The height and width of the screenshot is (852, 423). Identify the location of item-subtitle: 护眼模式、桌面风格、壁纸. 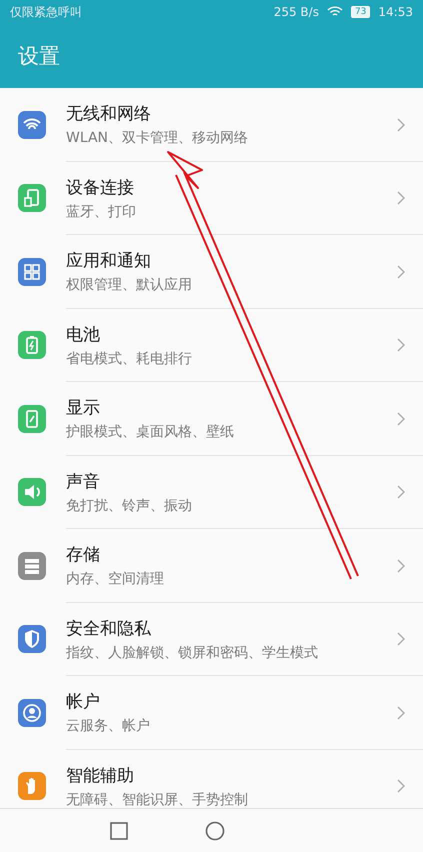
(150, 432).